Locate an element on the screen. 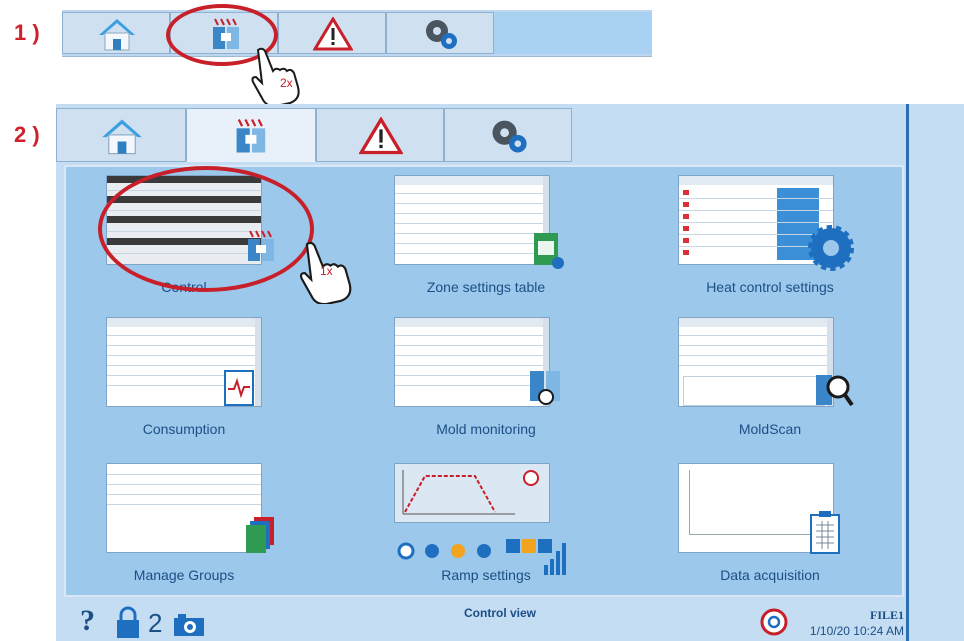  camera-icon is located at coordinates (189, 625).